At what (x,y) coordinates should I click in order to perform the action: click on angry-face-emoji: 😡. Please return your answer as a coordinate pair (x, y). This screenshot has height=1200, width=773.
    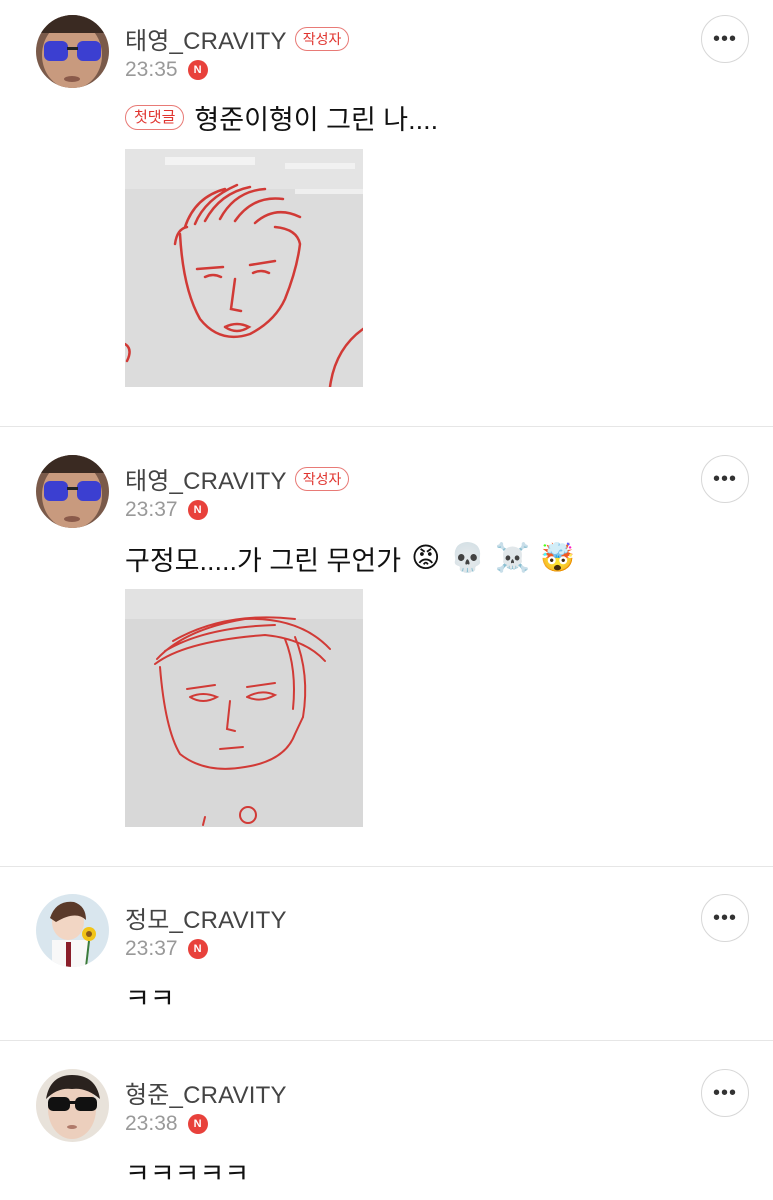
    Looking at the image, I should click on (426, 557).